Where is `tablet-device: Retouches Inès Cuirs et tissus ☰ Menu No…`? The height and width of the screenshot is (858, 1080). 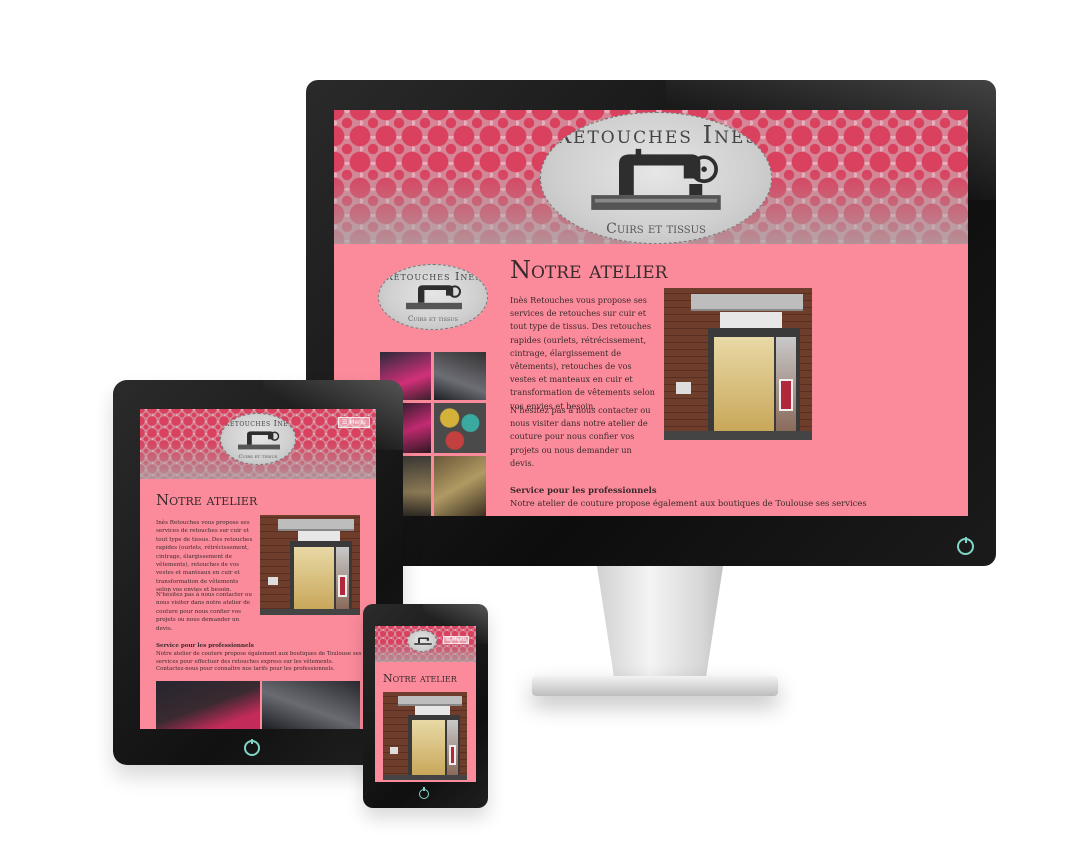 tablet-device: Retouches Inès Cuirs et tissus ☰ Menu No… is located at coordinates (258, 572).